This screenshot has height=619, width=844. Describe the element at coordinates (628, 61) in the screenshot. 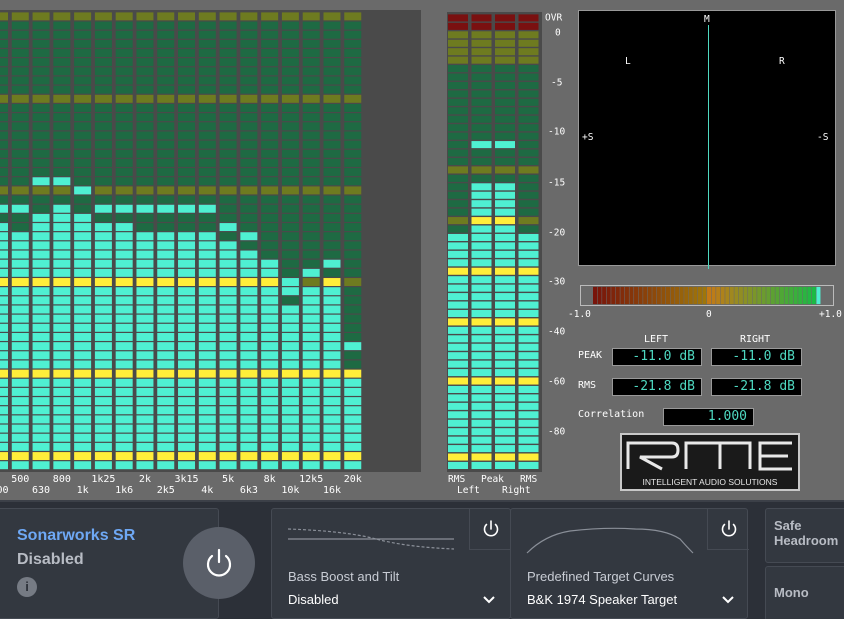

I see `gonio-l-label: L` at that location.